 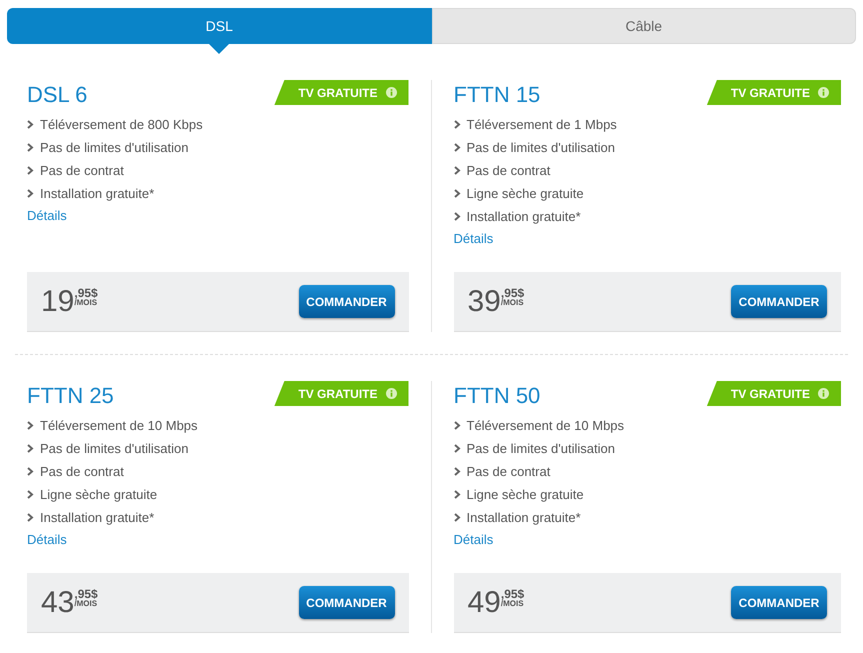 I want to click on plan-title: DSL 6, so click(x=57, y=95).